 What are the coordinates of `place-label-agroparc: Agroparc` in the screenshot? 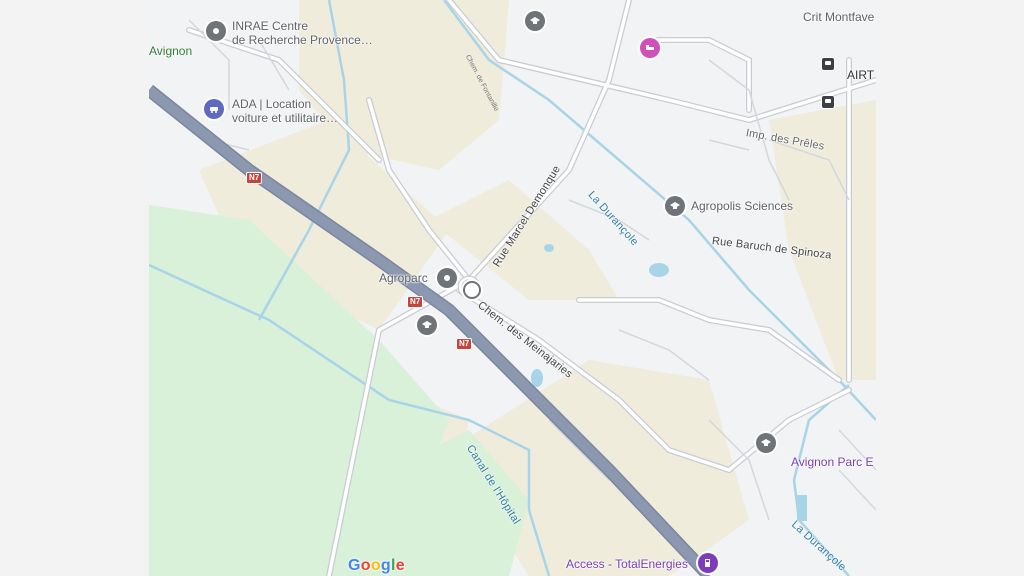 It's located at (403, 278).